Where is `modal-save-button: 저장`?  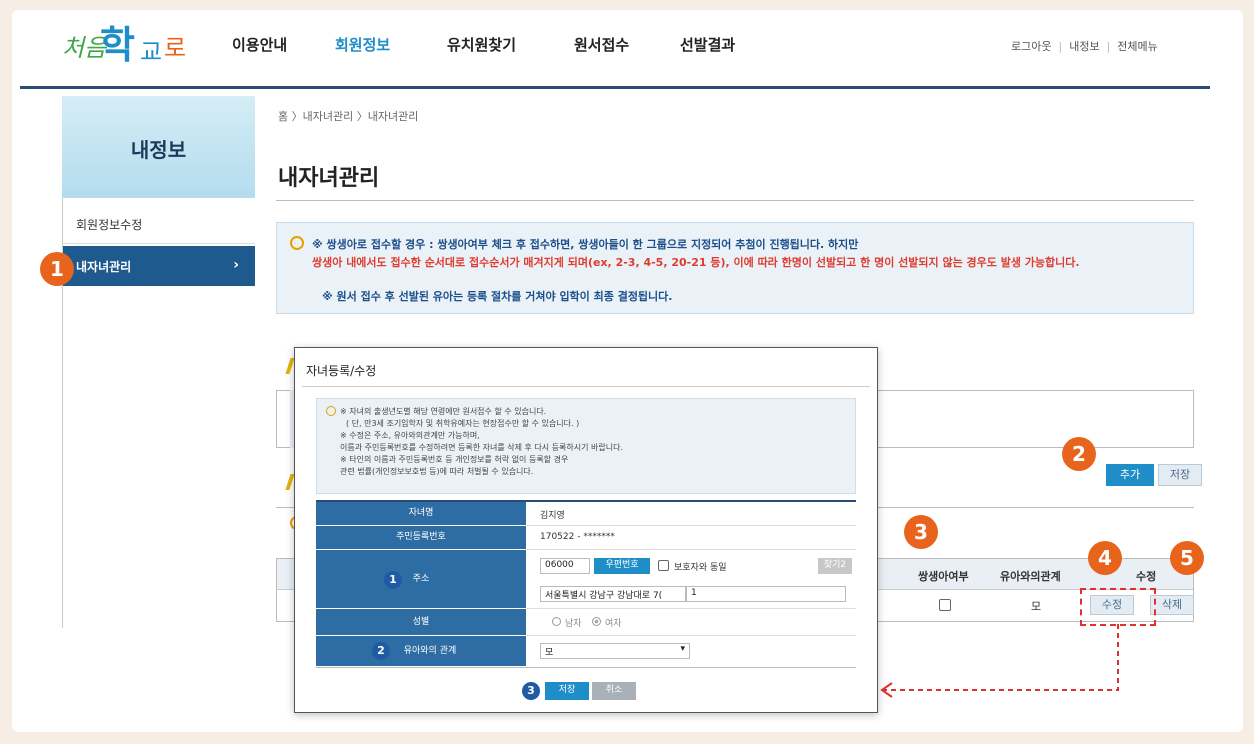
modal-save-button: 저장 is located at coordinates (567, 691).